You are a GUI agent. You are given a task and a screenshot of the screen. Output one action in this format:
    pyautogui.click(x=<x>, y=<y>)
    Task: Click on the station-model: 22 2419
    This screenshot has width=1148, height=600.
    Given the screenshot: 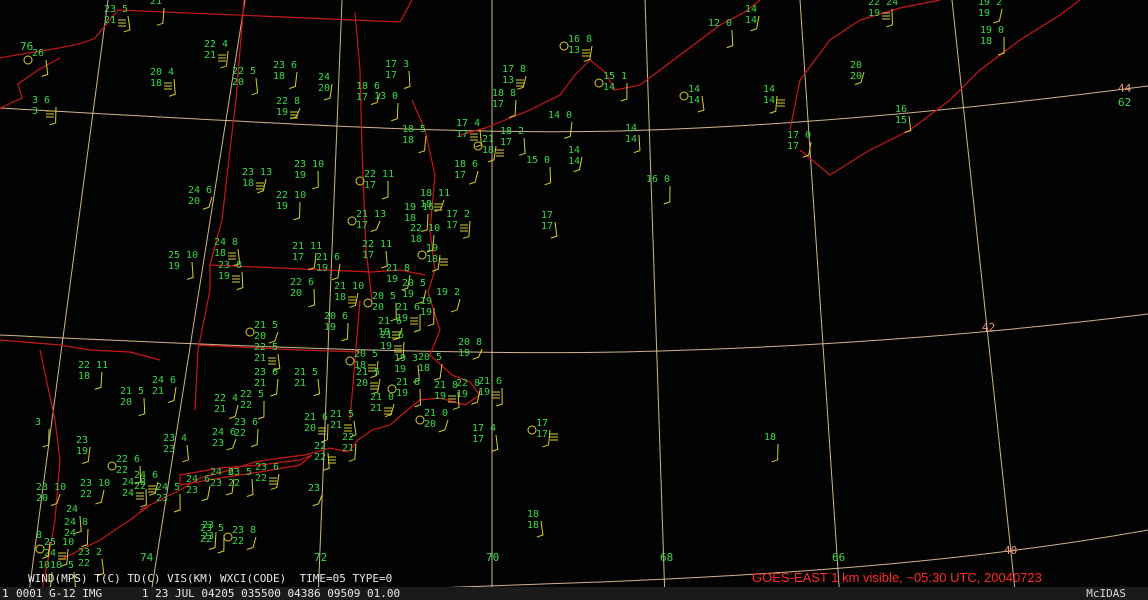 What is the action you would take?
    pyautogui.click(x=883, y=14)
    